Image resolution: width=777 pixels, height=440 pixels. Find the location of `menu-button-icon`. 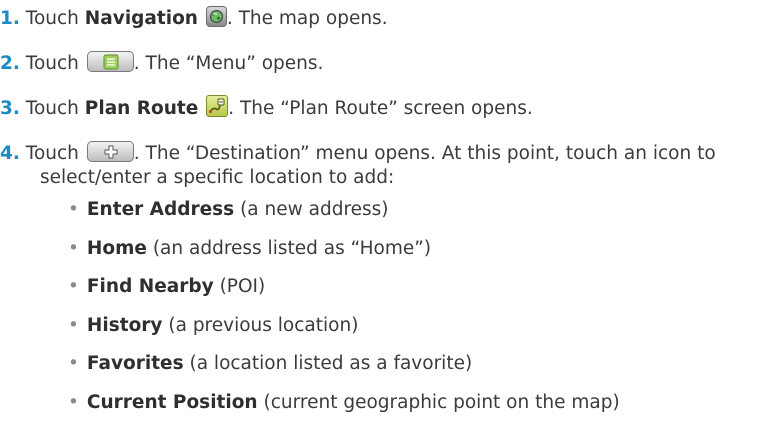

menu-button-icon is located at coordinates (110, 61).